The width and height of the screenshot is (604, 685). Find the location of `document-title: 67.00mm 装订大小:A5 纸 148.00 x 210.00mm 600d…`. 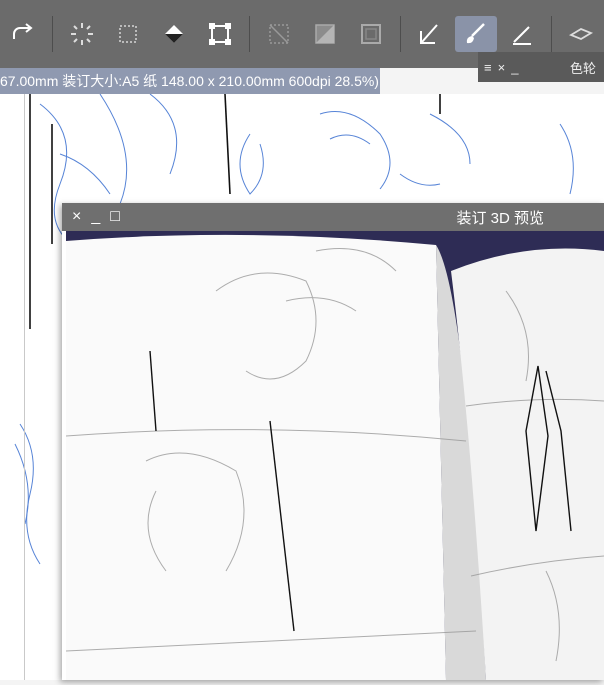

document-title: 67.00mm 装订大小:A5 纸 148.00 x 210.00mm 600d… is located at coordinates (189, 81).